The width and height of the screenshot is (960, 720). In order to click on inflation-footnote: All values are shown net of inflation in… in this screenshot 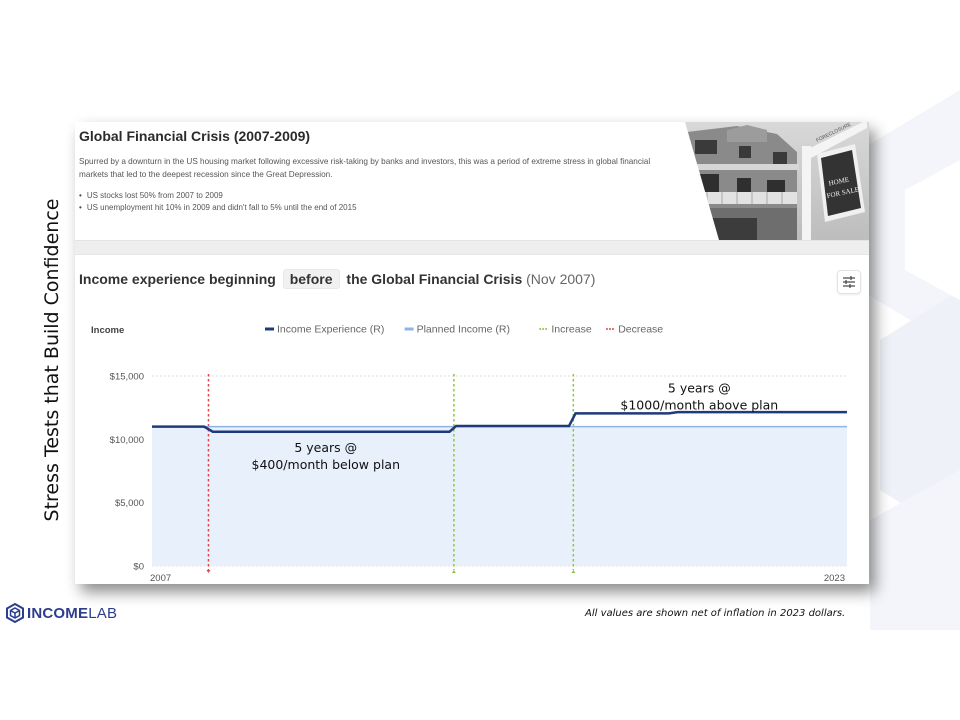, I will do `click(715, 613)`.